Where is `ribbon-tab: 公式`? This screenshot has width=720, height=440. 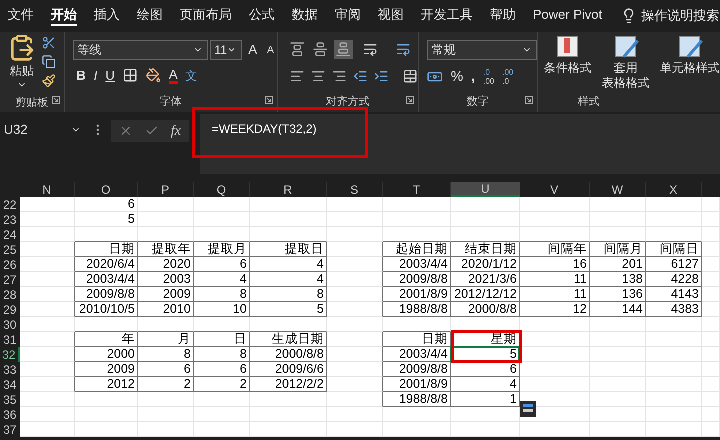 ribbon-tab: 公式 is located at coordinates (262, 16).